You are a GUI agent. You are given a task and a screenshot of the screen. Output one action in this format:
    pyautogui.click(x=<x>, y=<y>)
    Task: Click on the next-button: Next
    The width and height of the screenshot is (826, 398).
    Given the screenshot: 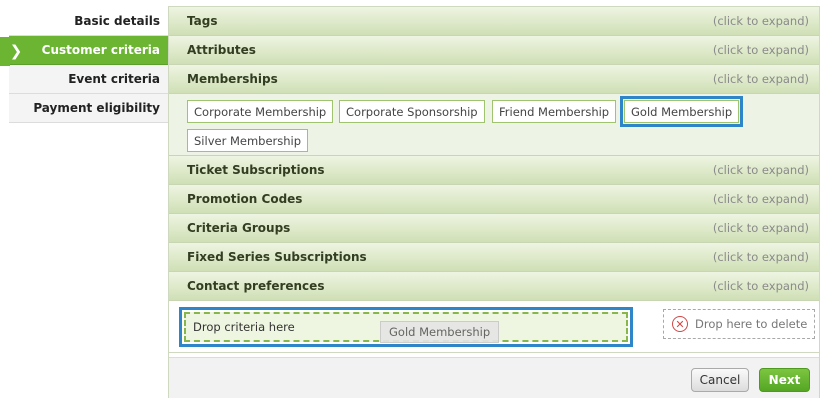 What is the action you would take?
    pyautogui.click(x=784, y=380)
    